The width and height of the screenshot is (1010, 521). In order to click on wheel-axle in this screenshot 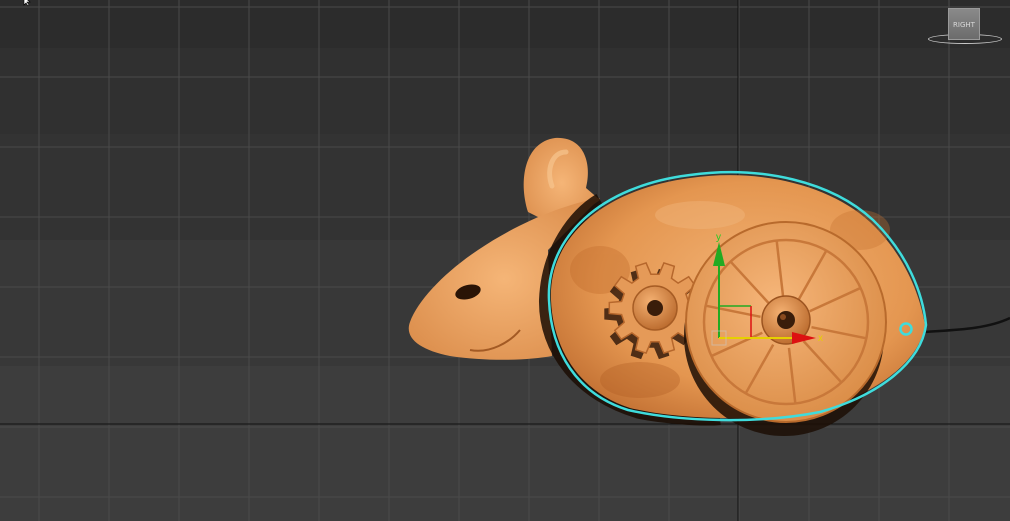, I will do `click(786, 320)`.